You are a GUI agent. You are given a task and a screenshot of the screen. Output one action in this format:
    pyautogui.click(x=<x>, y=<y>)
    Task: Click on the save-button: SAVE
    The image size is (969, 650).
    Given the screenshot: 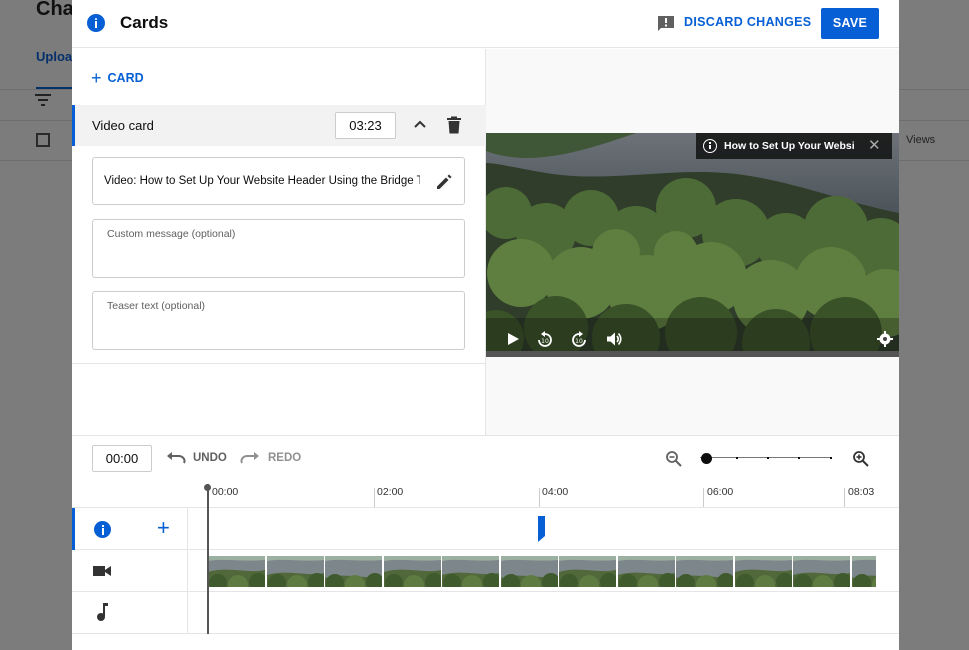 What is the action you would take?
    pyautogui.click(x=850, y=23)
    